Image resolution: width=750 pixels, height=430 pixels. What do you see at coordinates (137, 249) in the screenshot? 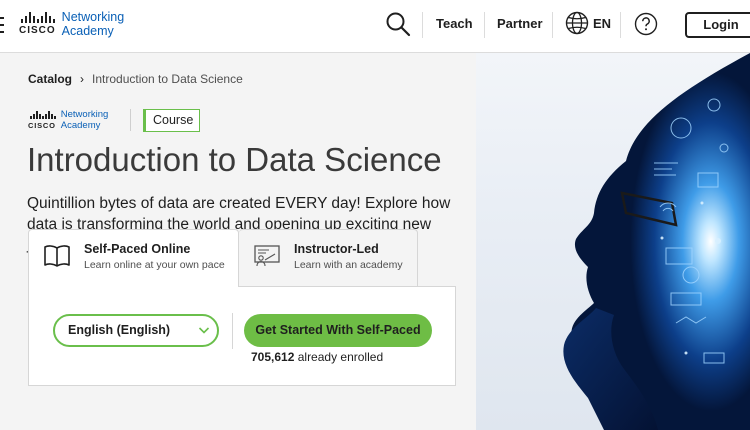
I see `tab-title: Self-Paced Online` at bounding box center [137, 249].